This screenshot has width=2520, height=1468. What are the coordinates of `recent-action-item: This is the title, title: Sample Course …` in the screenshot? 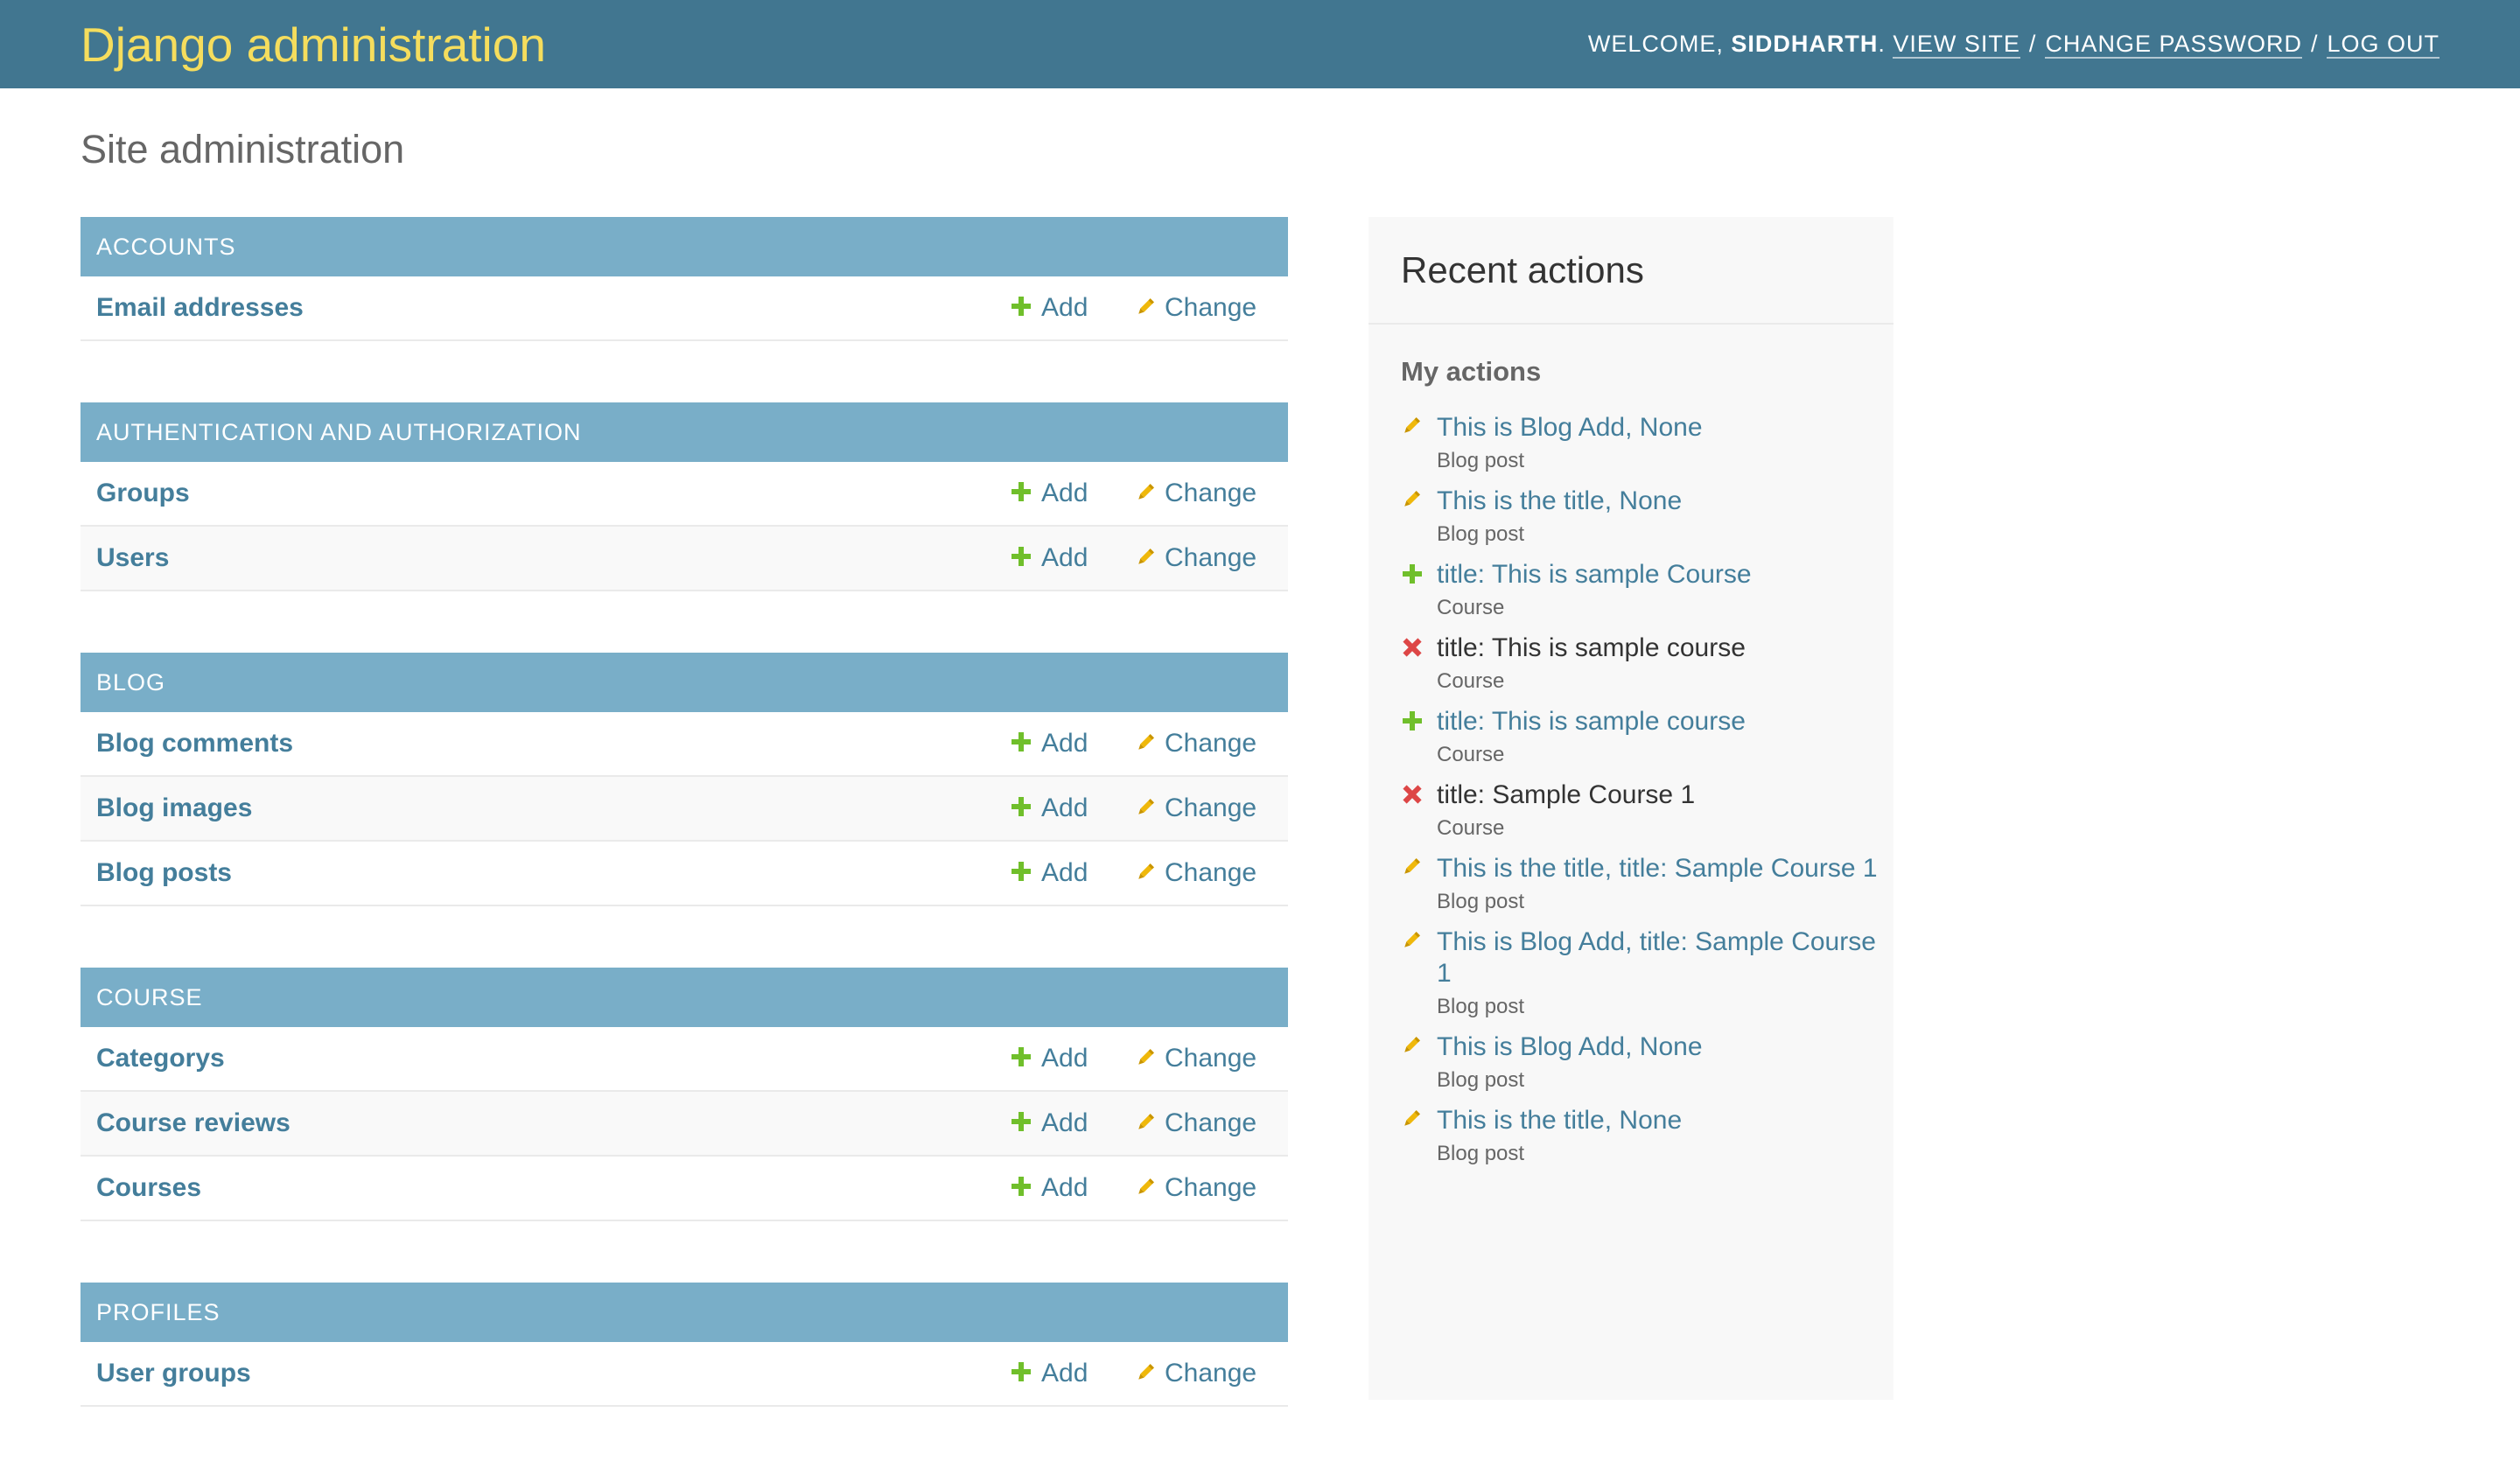 It's located at (1647, 883).